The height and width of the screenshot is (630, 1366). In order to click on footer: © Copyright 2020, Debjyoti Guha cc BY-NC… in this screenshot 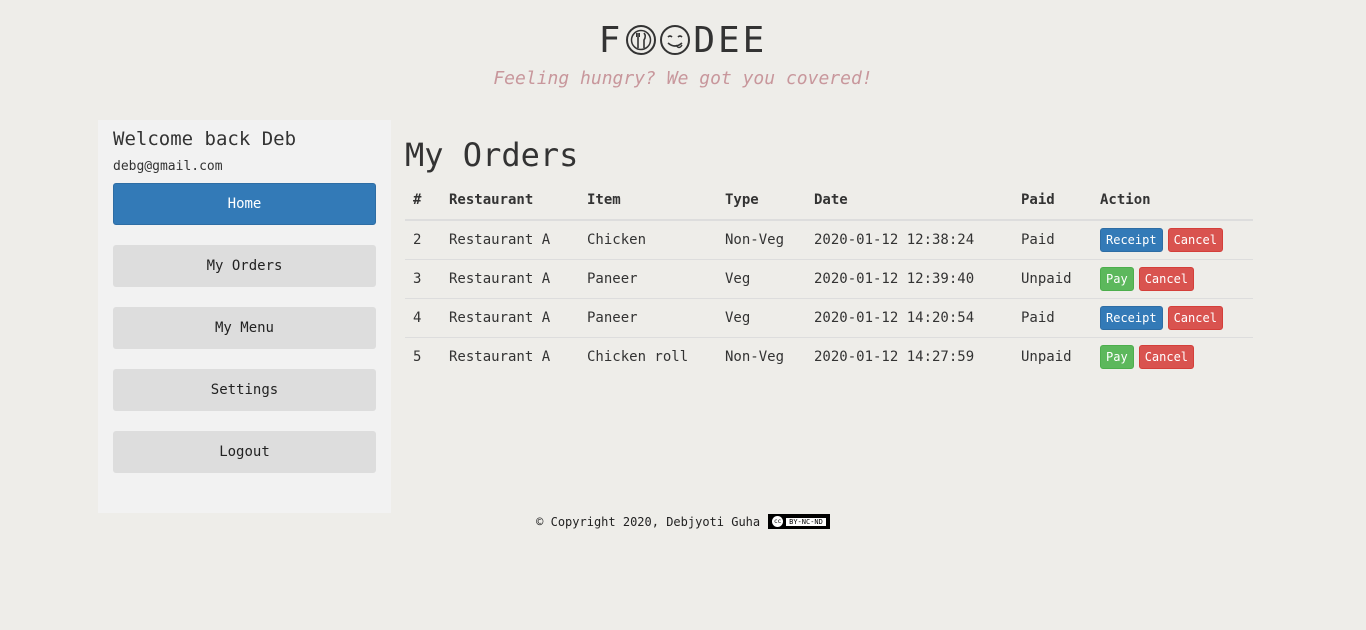, I will do `click(683, 521)`.